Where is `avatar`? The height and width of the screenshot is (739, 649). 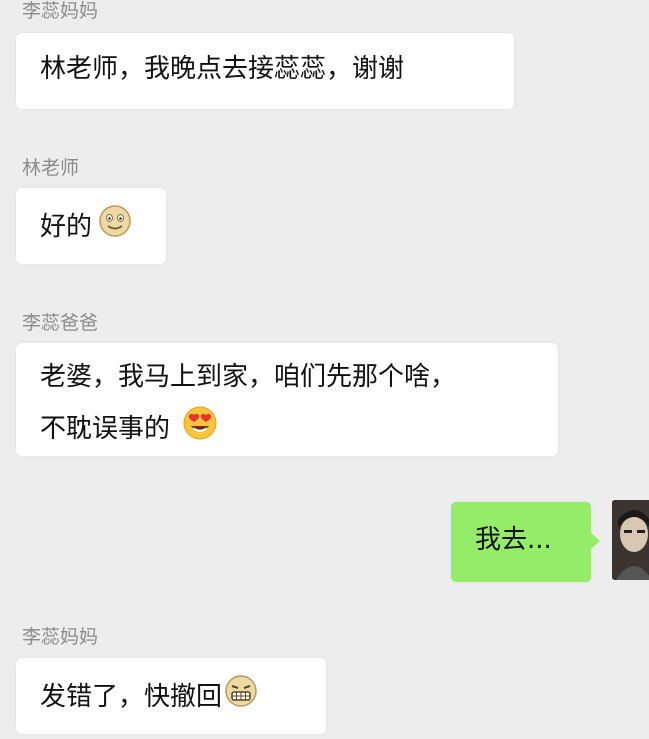 avatar is located at coordinates (630, 540).